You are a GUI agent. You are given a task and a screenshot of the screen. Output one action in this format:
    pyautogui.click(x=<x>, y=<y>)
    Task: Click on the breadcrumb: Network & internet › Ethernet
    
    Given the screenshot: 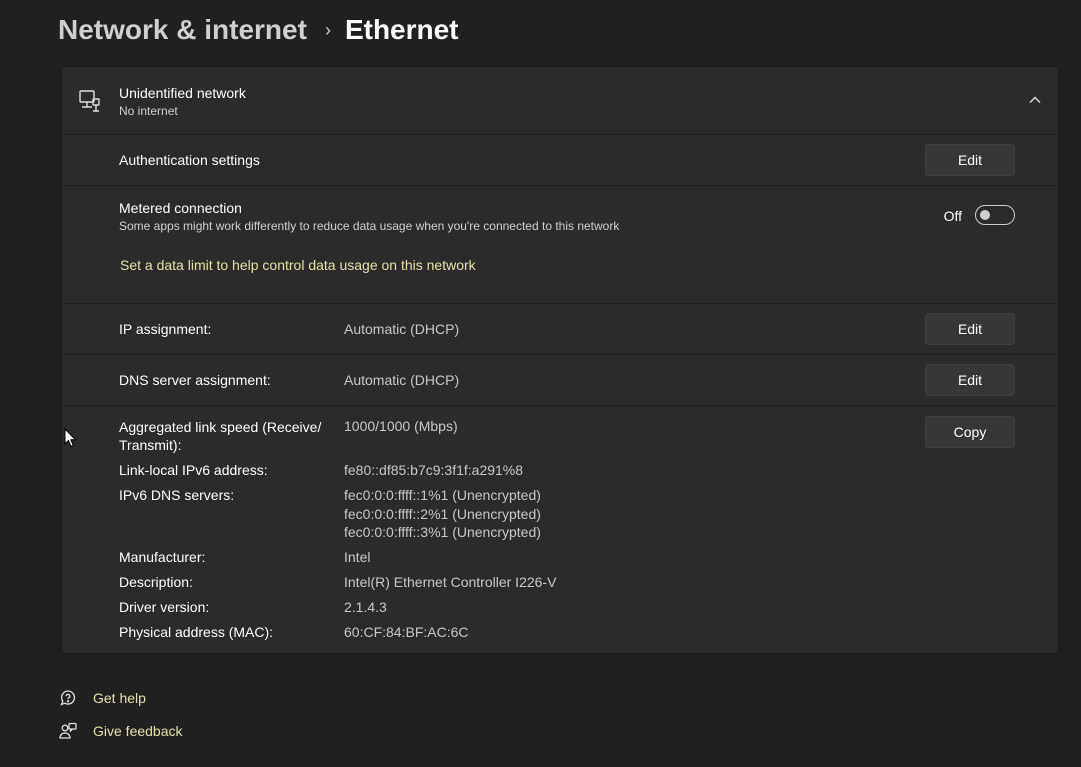 What is the action you would take?
    pyautogui.click(x=258, y=30)
    